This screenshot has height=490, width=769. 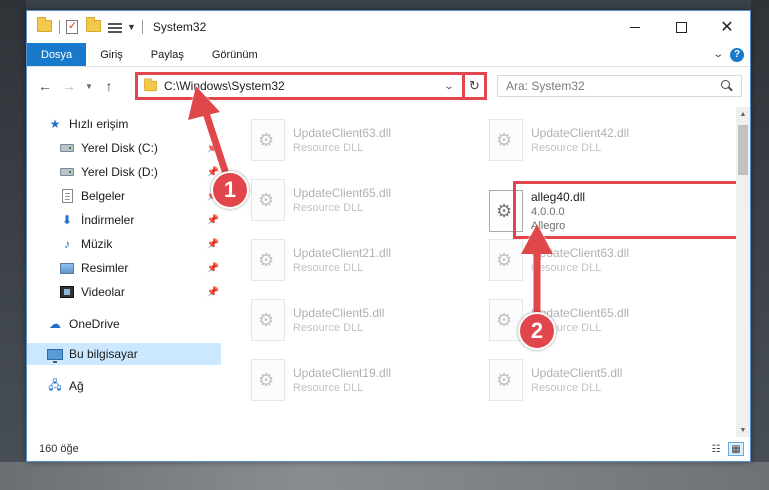 I want to click on vertical-scrollbar: ▲ ▼, so click(x=743, y=272).